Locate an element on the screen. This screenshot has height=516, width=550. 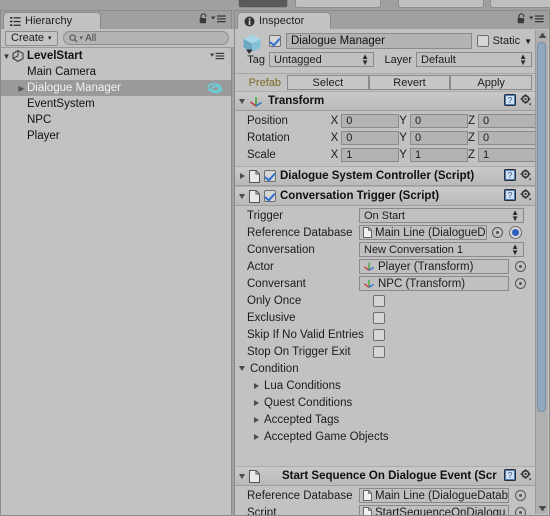
lua-conditions-label: Lua Conditions is located at coordinates (302, 385).